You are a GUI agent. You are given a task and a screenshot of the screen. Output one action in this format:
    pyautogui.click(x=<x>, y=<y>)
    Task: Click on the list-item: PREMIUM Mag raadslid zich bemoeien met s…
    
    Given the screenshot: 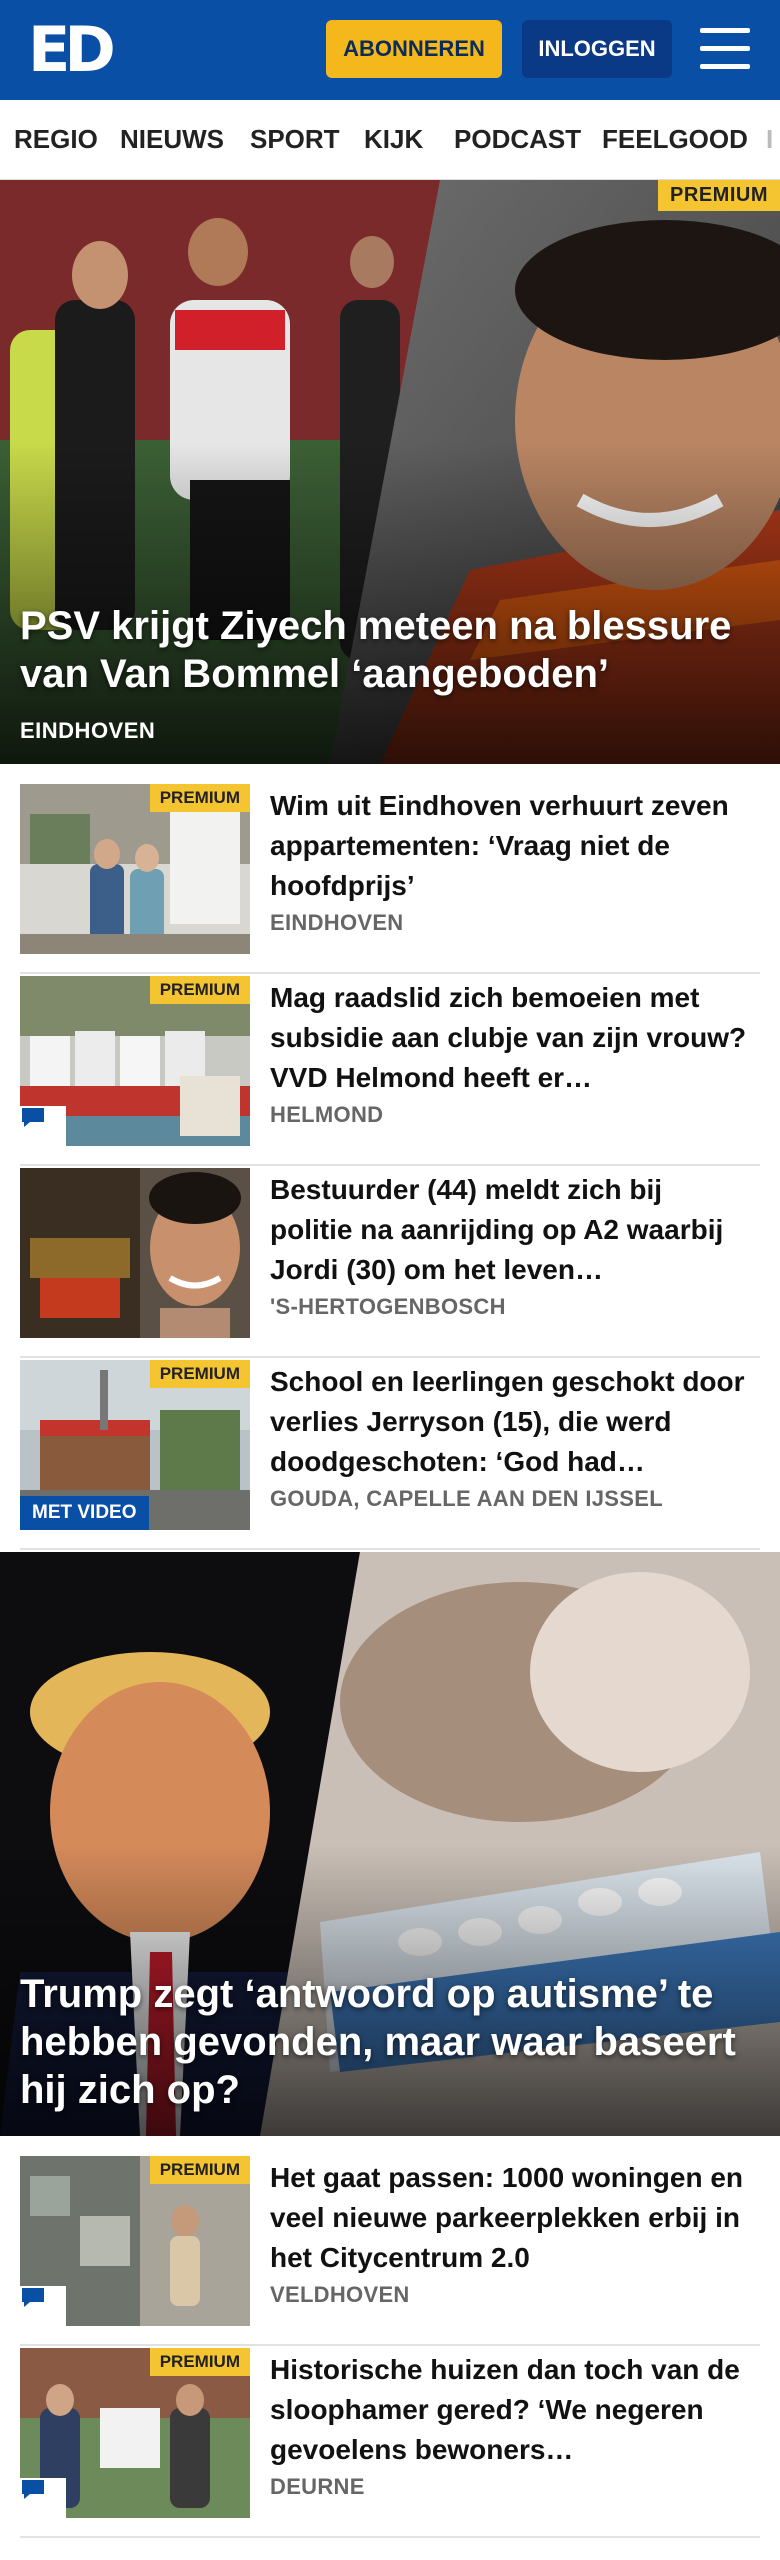 What is the action you would take?
    pyautogui.click(x=390, y=1071)
    